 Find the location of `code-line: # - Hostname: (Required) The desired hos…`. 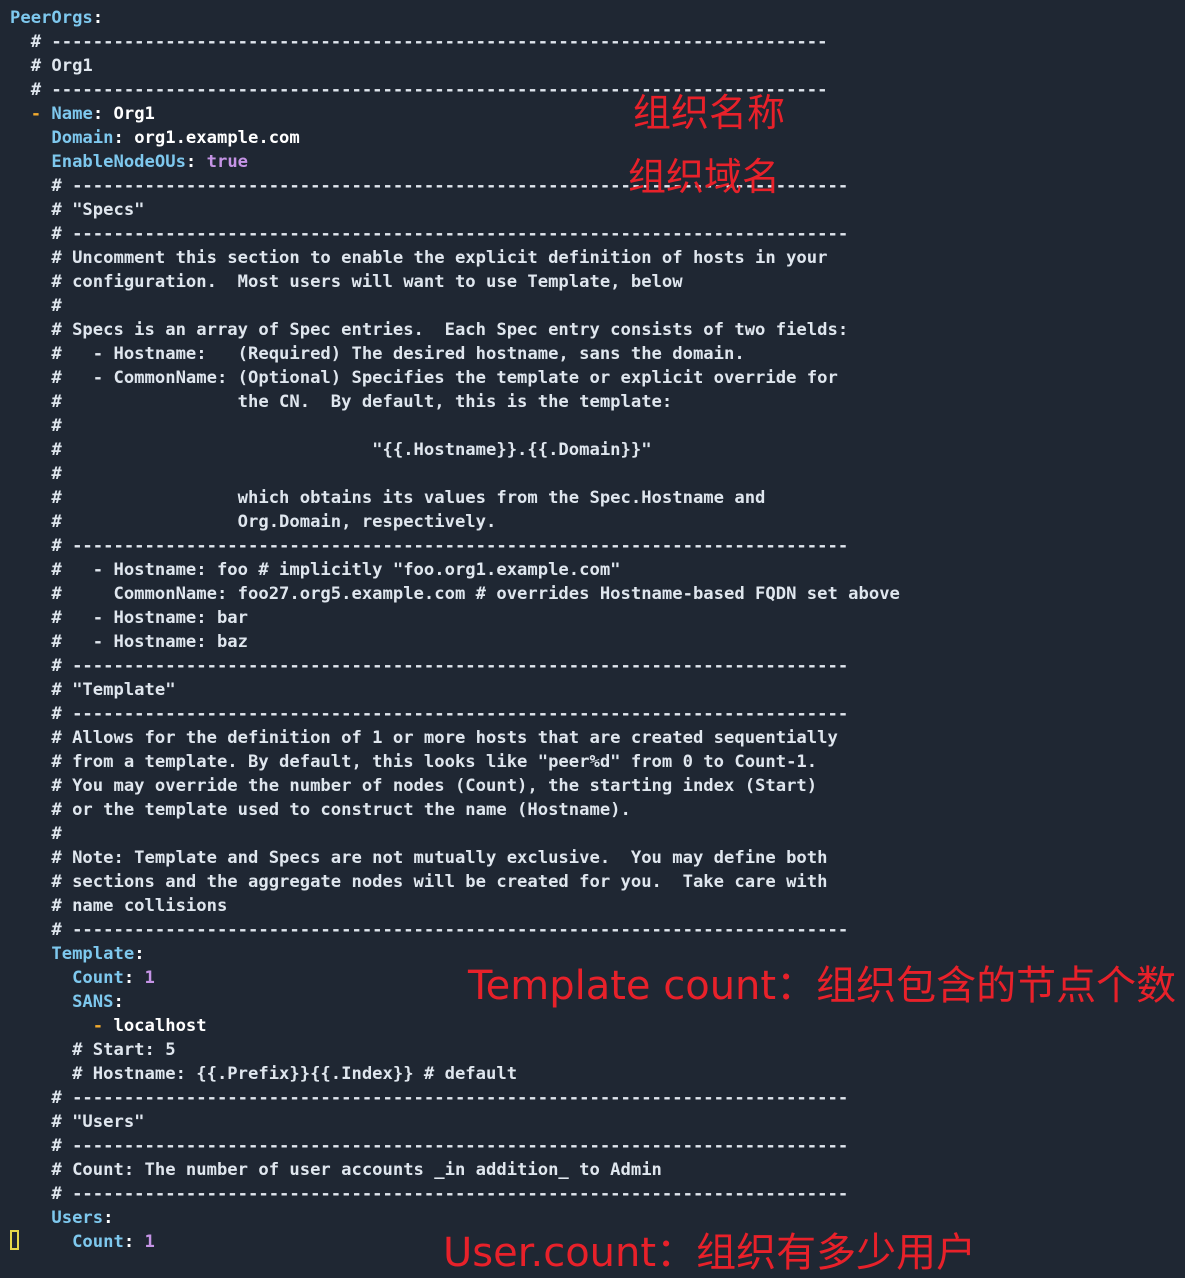

code-line: # - Hostname: (Required) The desired hos… is located at coordinates (377, 354).